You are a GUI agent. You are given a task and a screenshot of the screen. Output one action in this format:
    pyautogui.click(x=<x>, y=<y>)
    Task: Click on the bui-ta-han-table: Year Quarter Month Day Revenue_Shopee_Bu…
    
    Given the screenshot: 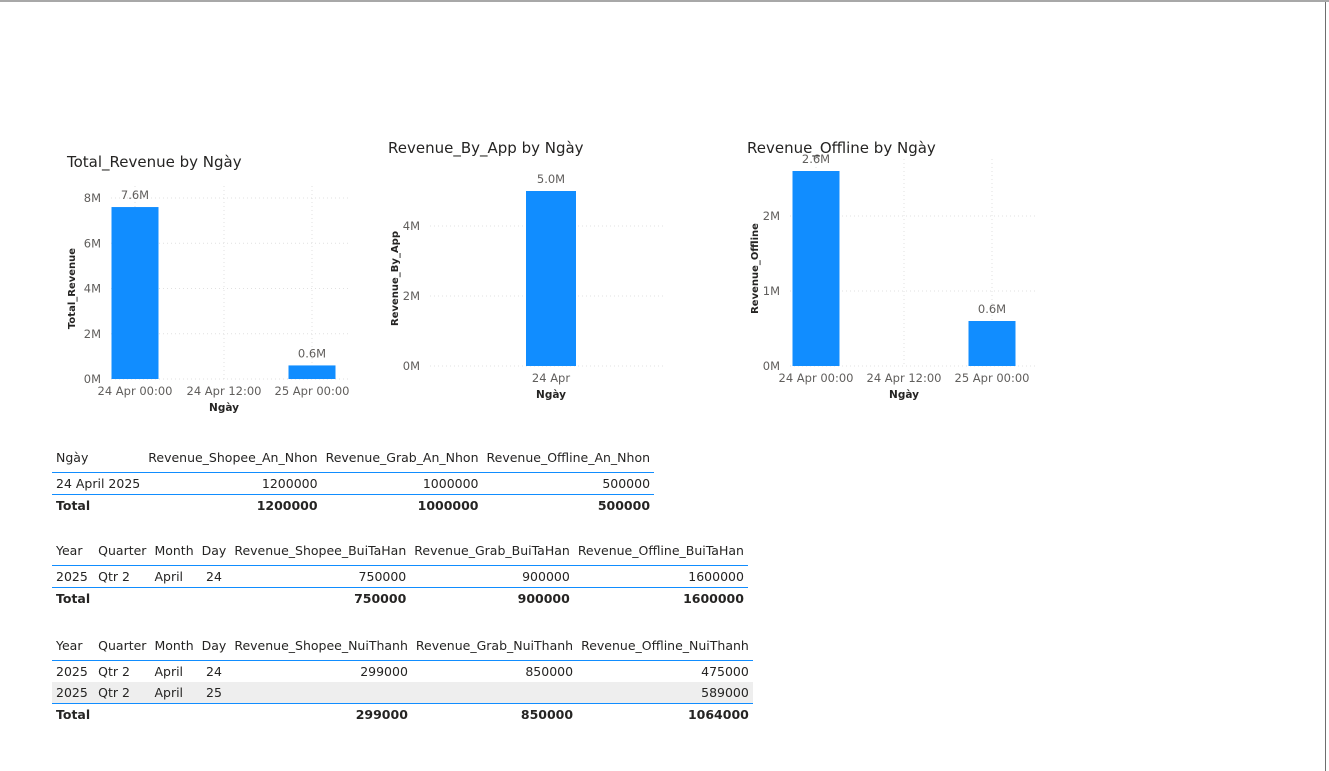 What is the action you would take?
    pyautogui.click(x=400, y=572)
    